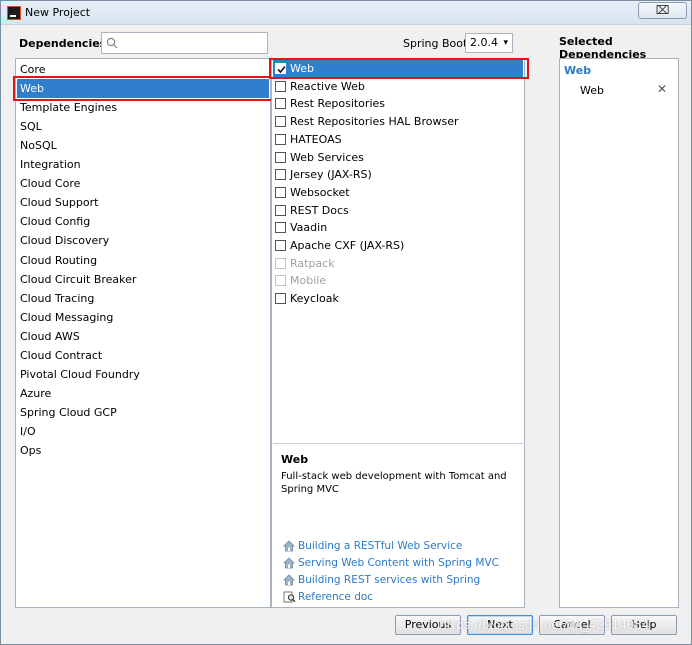  I want to click on dependency-label: Rest Repositories, so click(337, 104).